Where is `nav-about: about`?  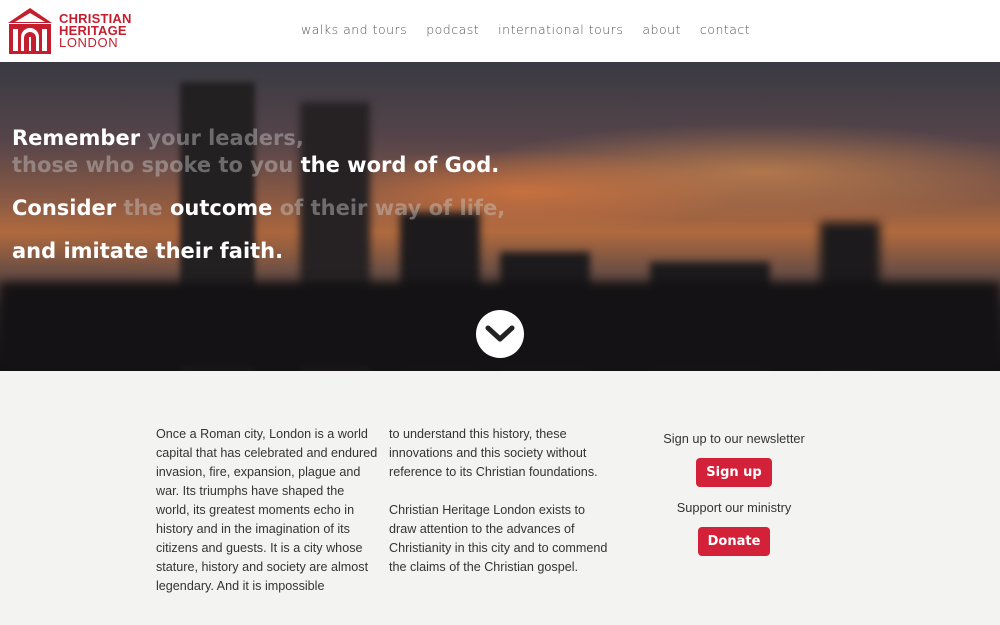 nav-about: about is located at coordinates (661, 29).